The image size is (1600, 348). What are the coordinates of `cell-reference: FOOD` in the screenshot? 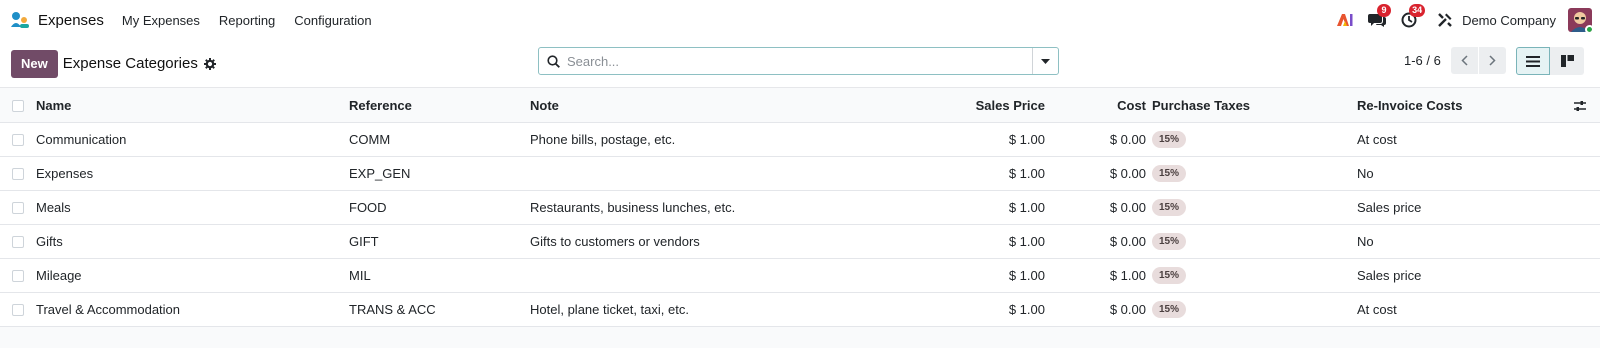 It's located at (368, 207).